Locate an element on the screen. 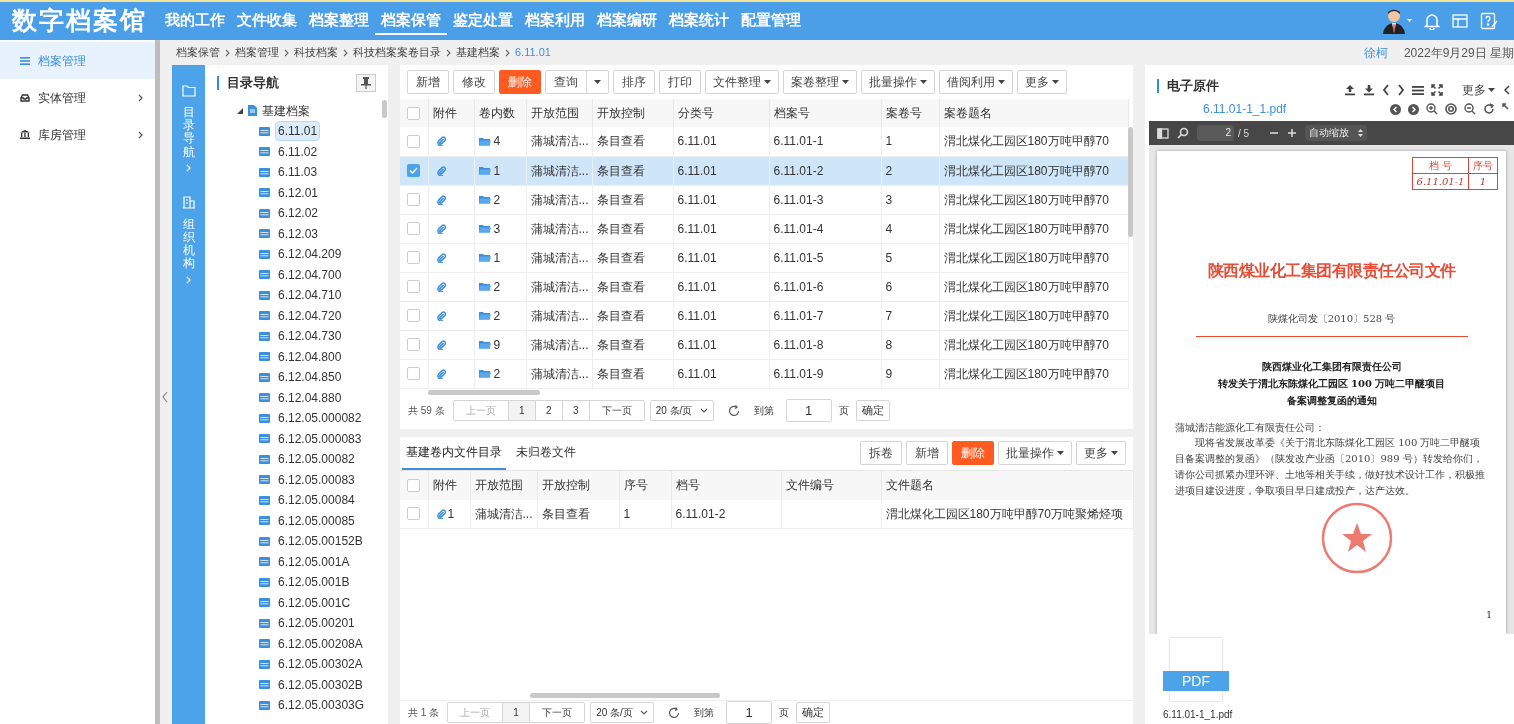  tree-node: 6.12.05.00082 is located at coordinates (316, 459).